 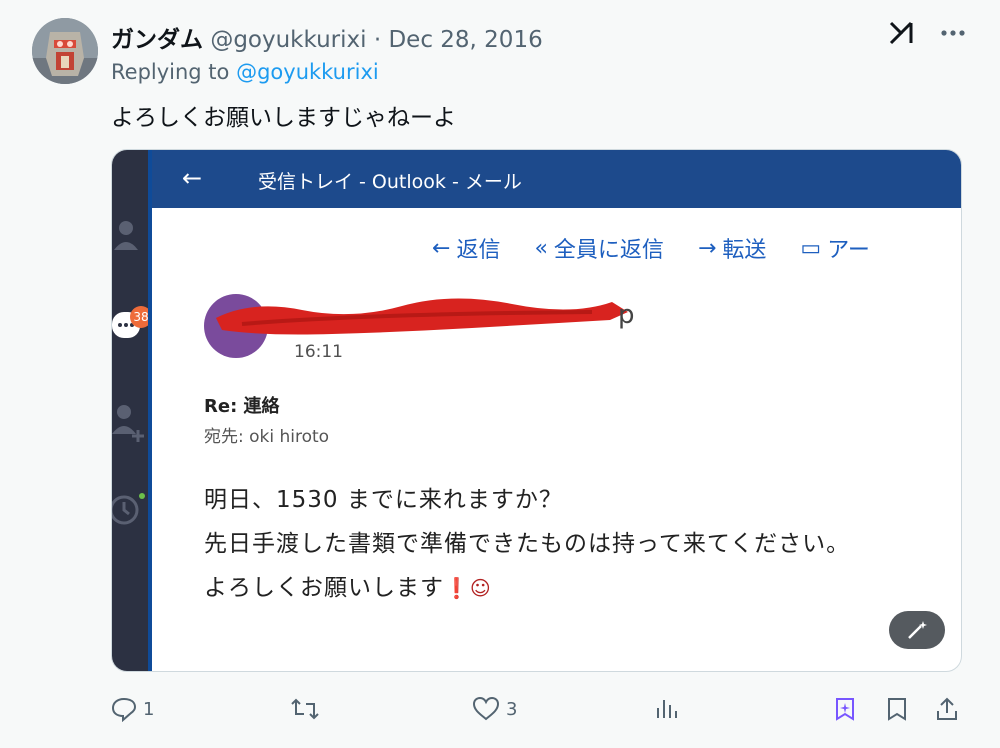 I want to click on outlook-titlebar: ← 受信トレイ - Outlook - メール, so click(x=556, y=179).